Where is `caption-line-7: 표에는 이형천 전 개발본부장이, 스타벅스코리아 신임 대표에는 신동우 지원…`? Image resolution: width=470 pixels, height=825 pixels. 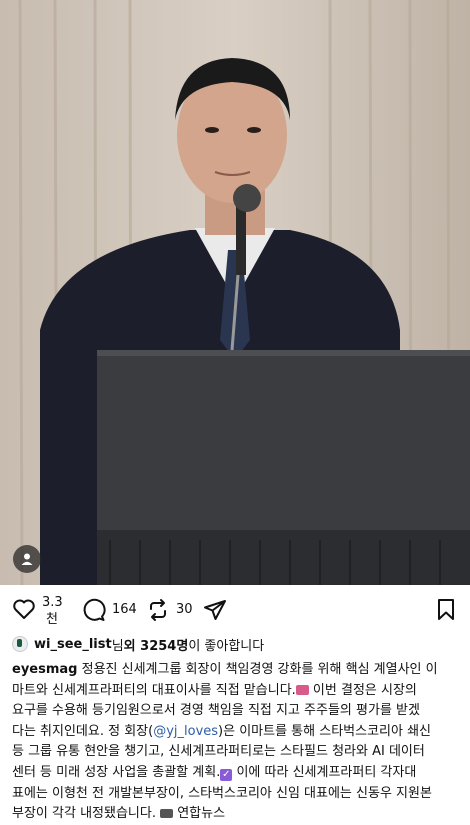
caption-line-7: 표에는 이형천 전 개발본부장이, 스타벅스코리아 신임 대표에는 신동우 지원… is located at coordinates (222, 793).